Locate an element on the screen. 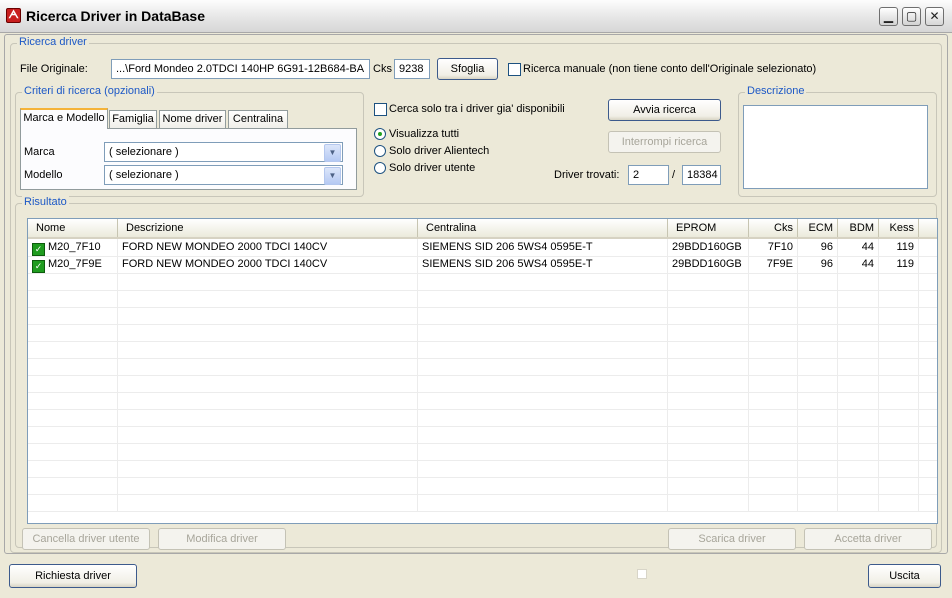 The width and height of the screenshot is (952, 598). close-button: ✕ is located at coordinates (934, 16).